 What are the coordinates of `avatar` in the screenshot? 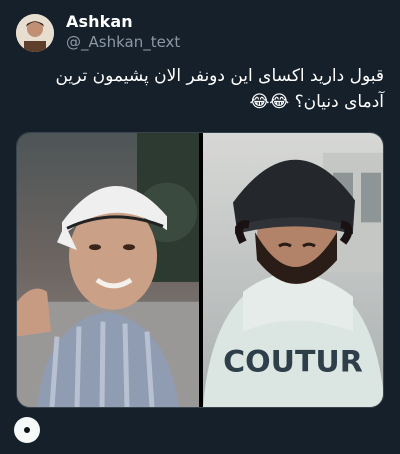 It's located at (35, 33).